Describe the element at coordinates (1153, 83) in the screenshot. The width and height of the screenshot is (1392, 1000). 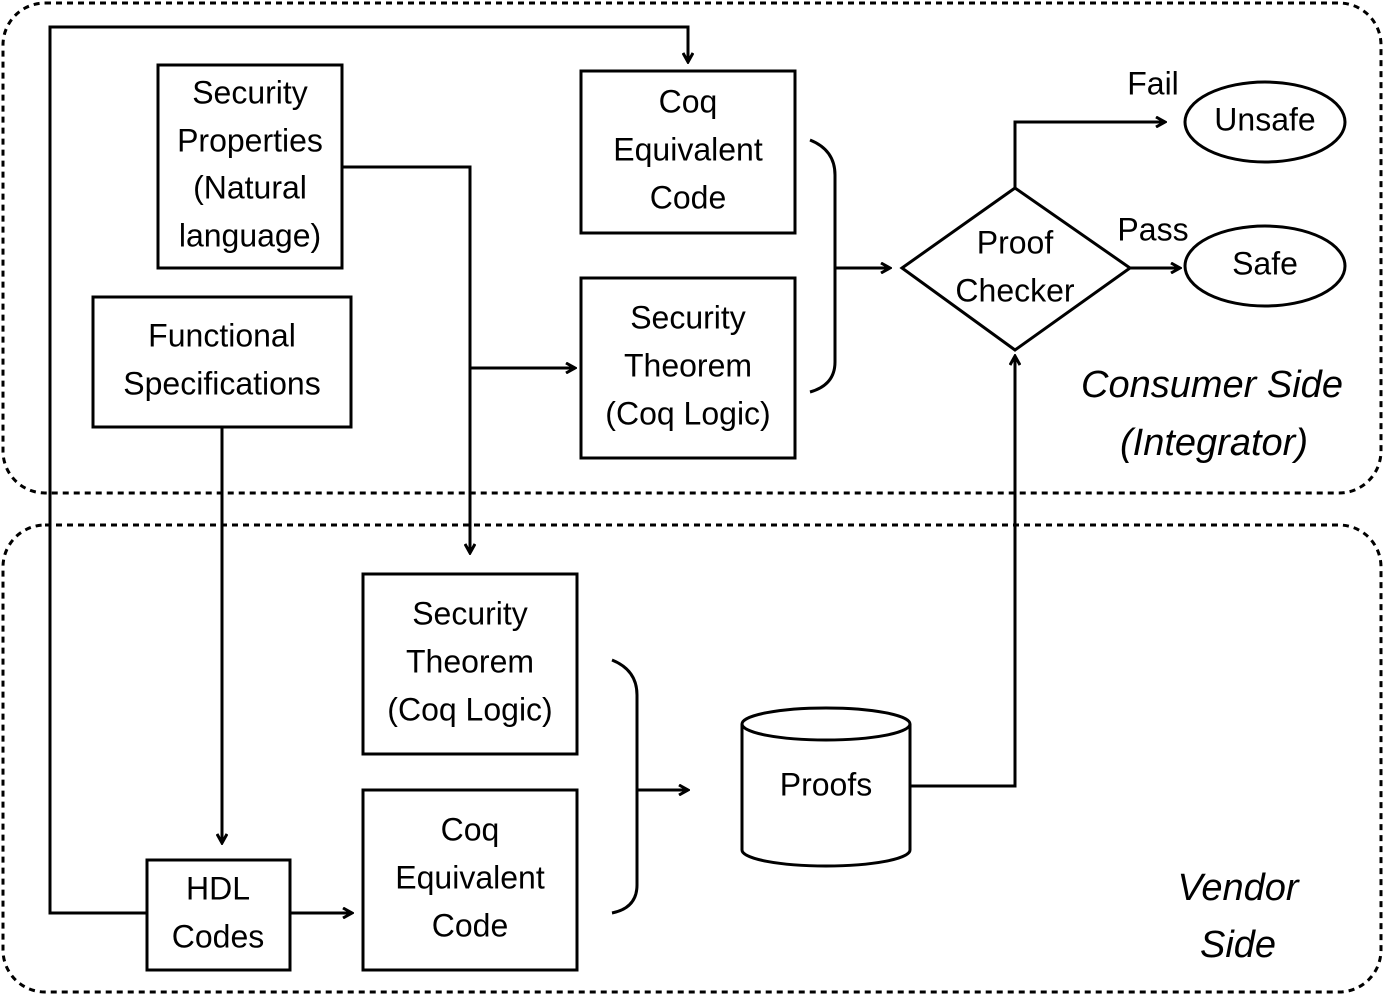
I see `fail-label: Fail` at that location.